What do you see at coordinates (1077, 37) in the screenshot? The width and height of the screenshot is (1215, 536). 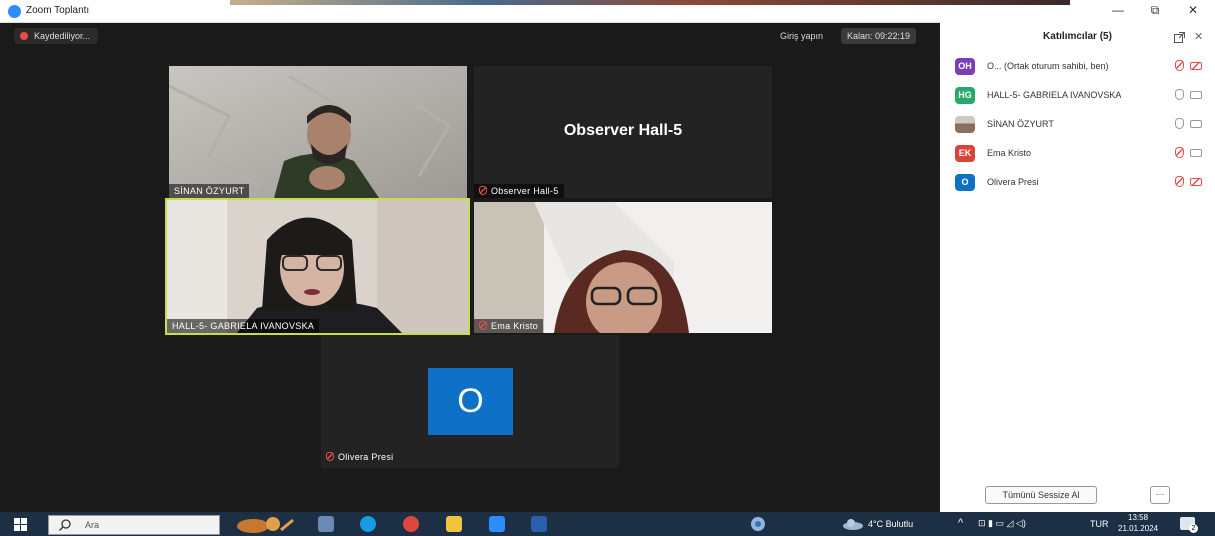 I see `participants-panel-header: Katılımcılar (5) ✕` at bounding box center [1077, 37].